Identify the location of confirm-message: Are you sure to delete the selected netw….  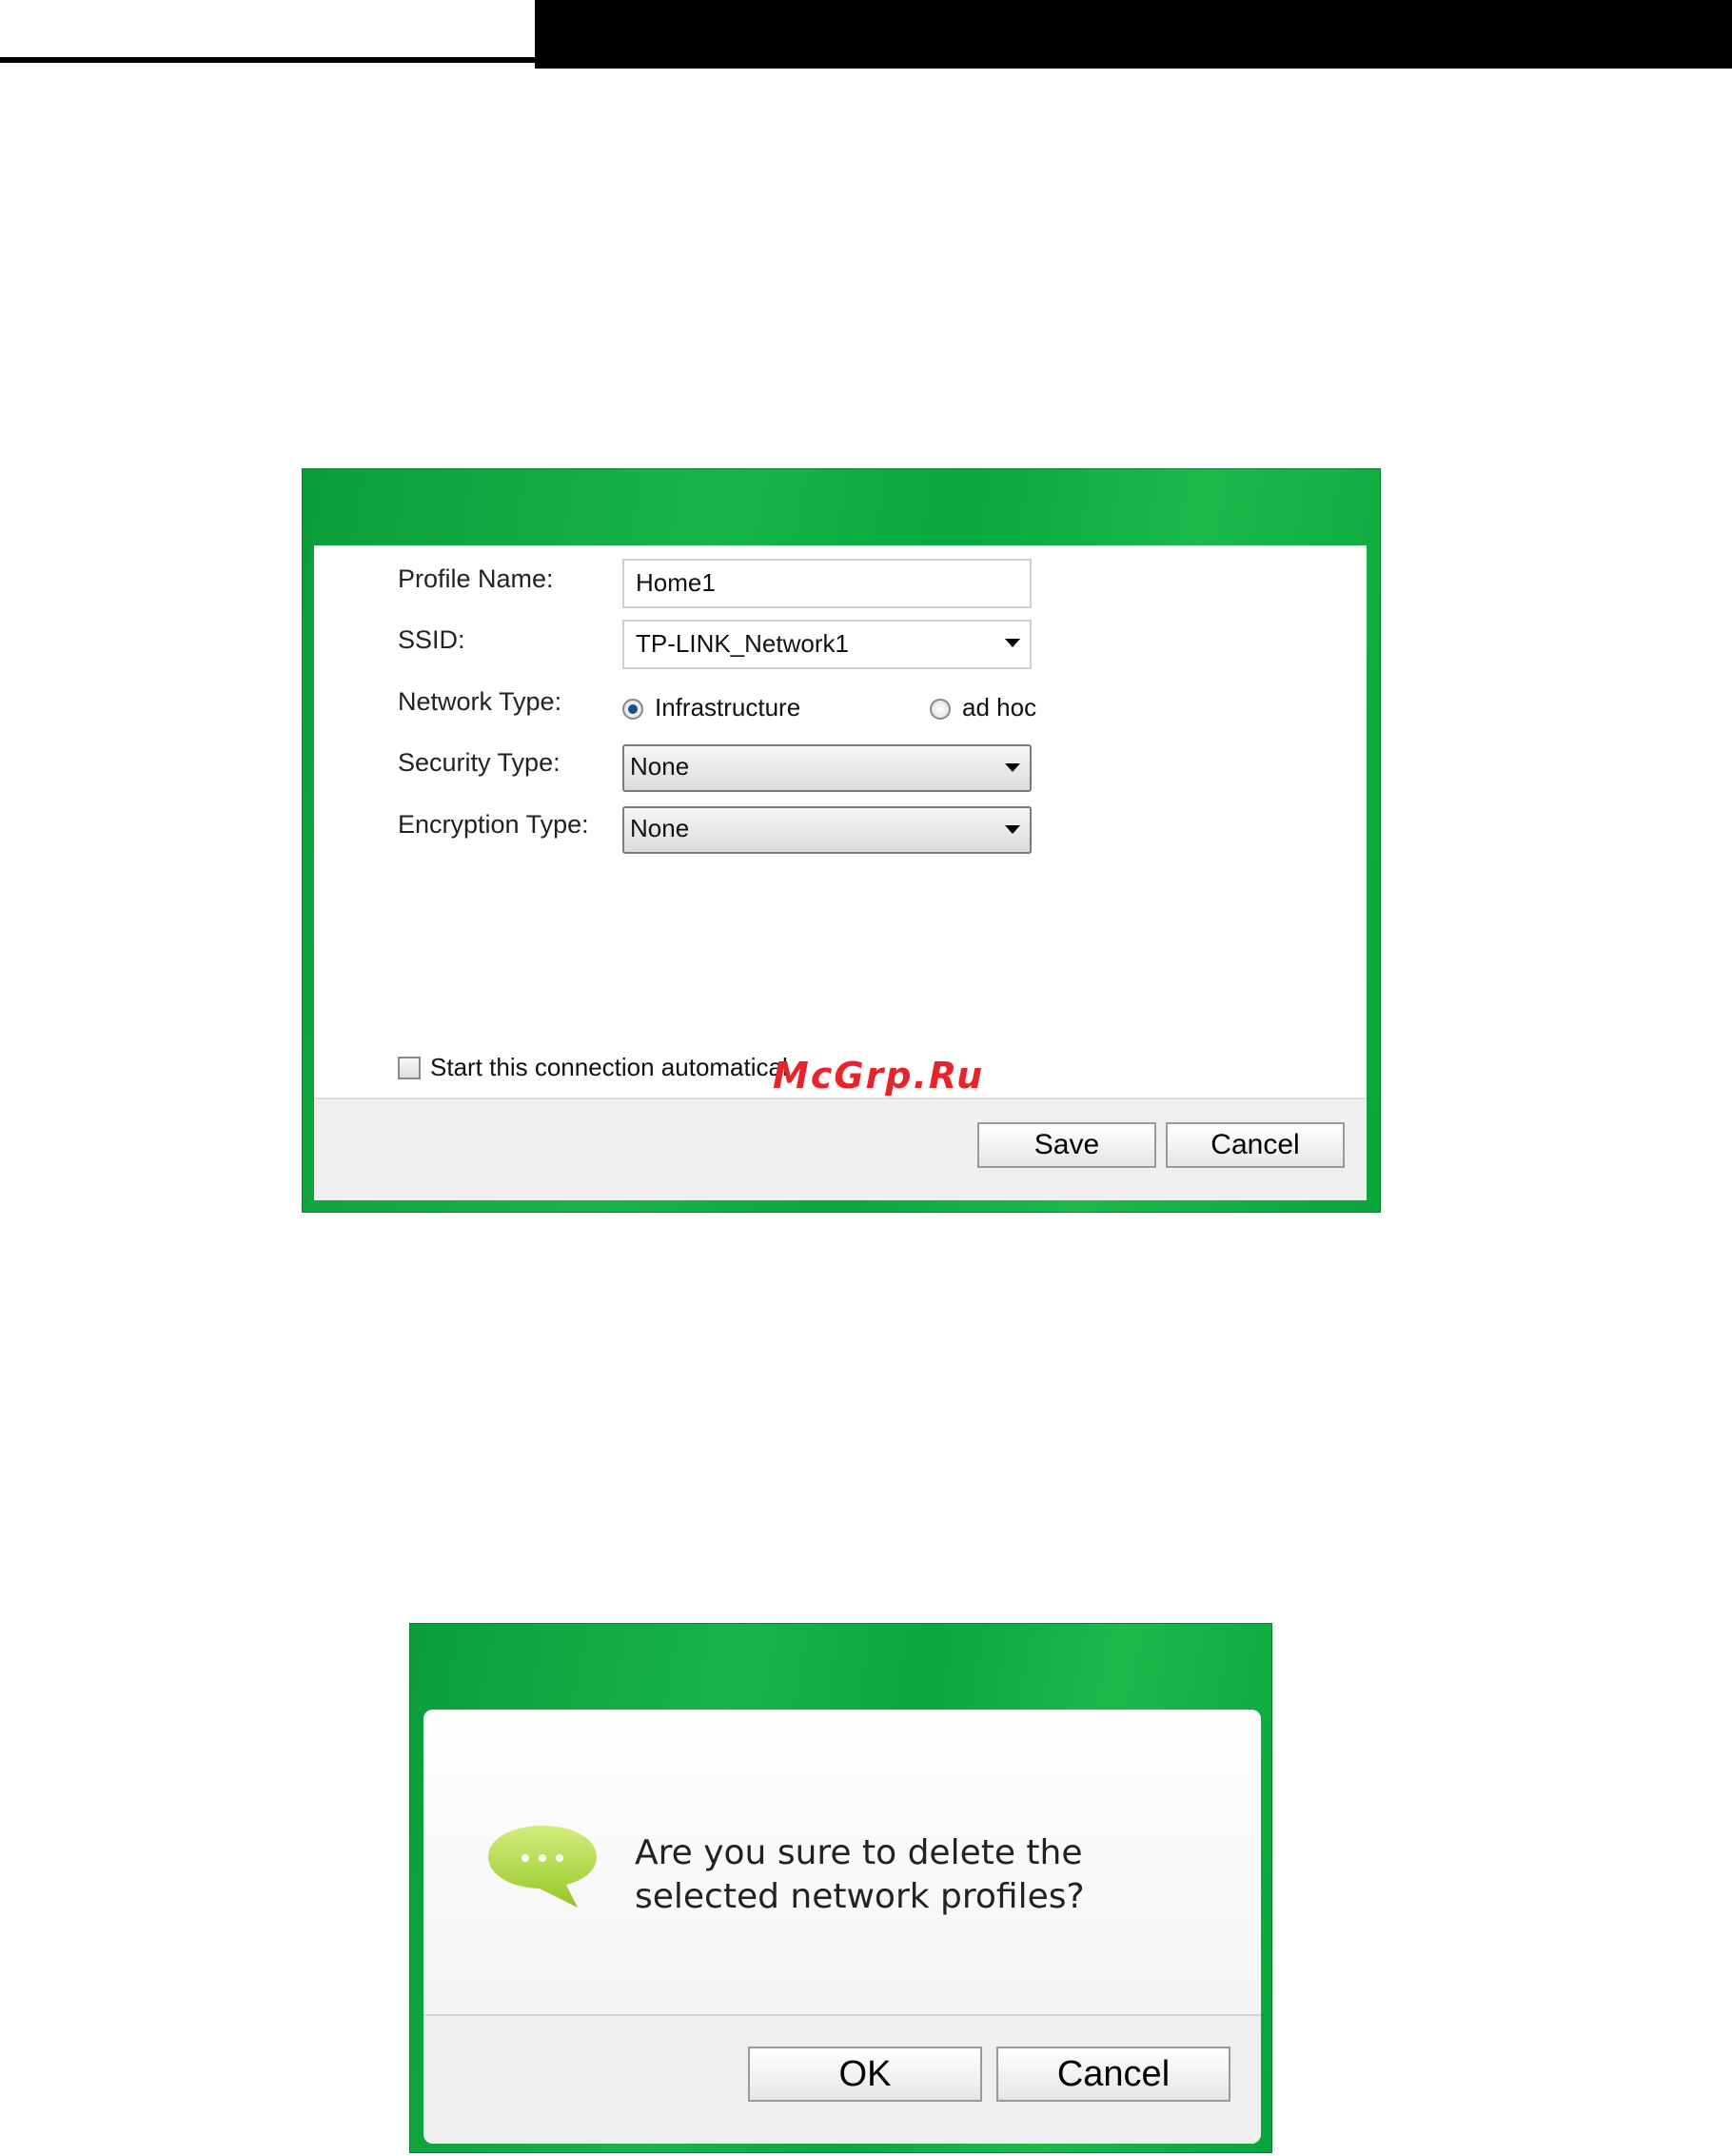
(860, 1874).